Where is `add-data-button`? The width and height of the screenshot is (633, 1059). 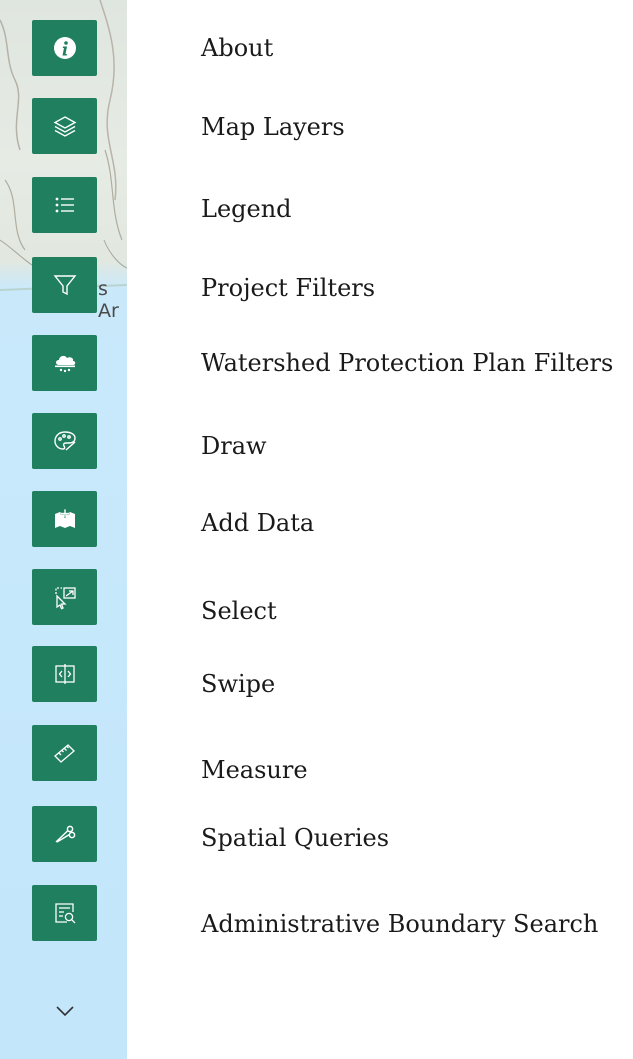 add-data-button is located at coordinates (64, 519).